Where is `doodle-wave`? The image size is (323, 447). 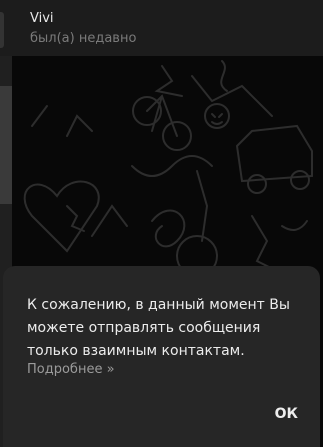
doodle-wave is located at coordinates (172, 166).